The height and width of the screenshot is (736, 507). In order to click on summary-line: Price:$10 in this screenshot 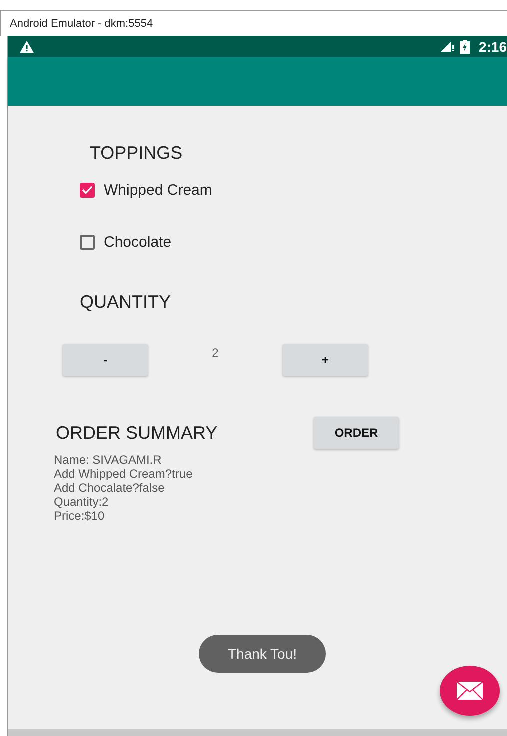, I will do `click(80, 516)`.